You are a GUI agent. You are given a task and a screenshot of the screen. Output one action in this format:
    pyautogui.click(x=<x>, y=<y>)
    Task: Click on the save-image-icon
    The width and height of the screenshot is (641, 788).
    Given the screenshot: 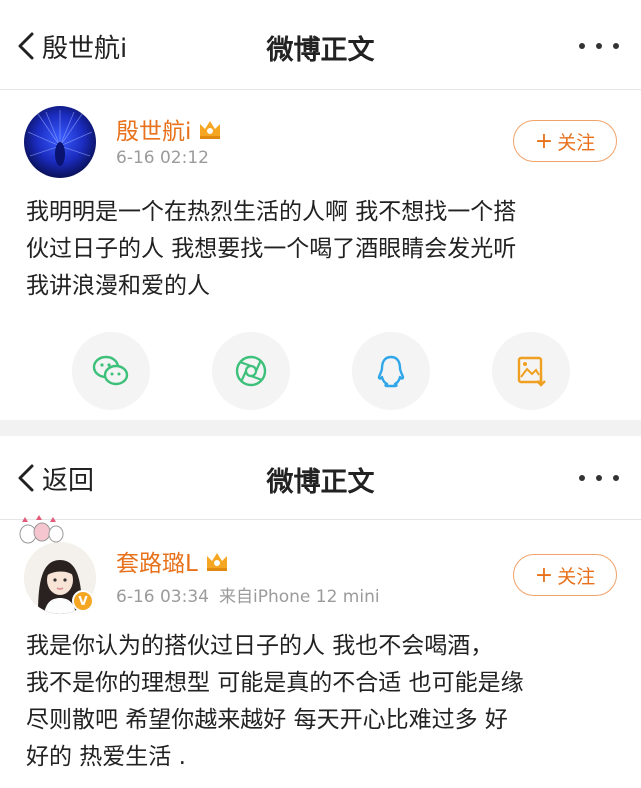 What is the action you would take?
    pyautogui.click(x=531, y=371)
    